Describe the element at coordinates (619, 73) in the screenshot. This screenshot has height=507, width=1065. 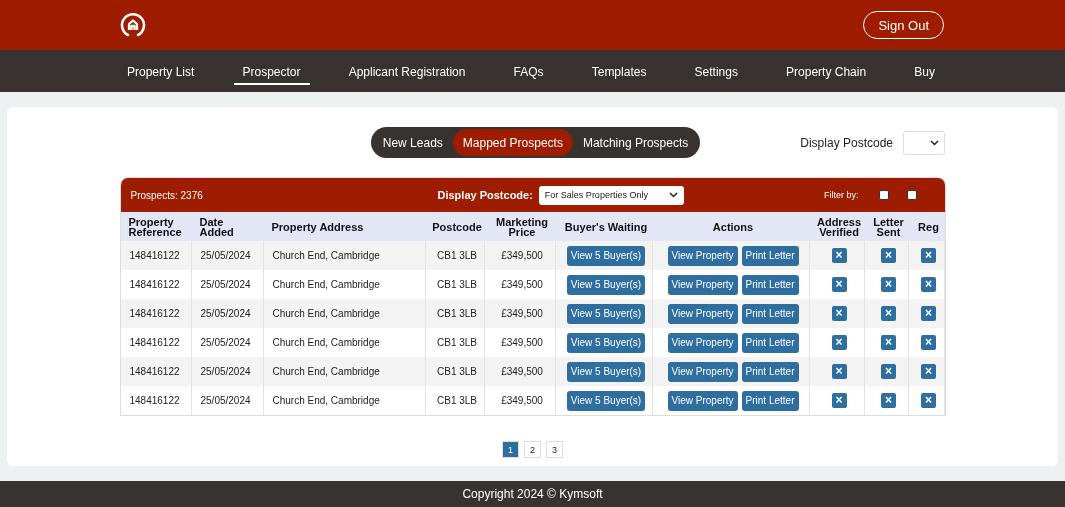
I see `nav-tab: Templates` at that location.